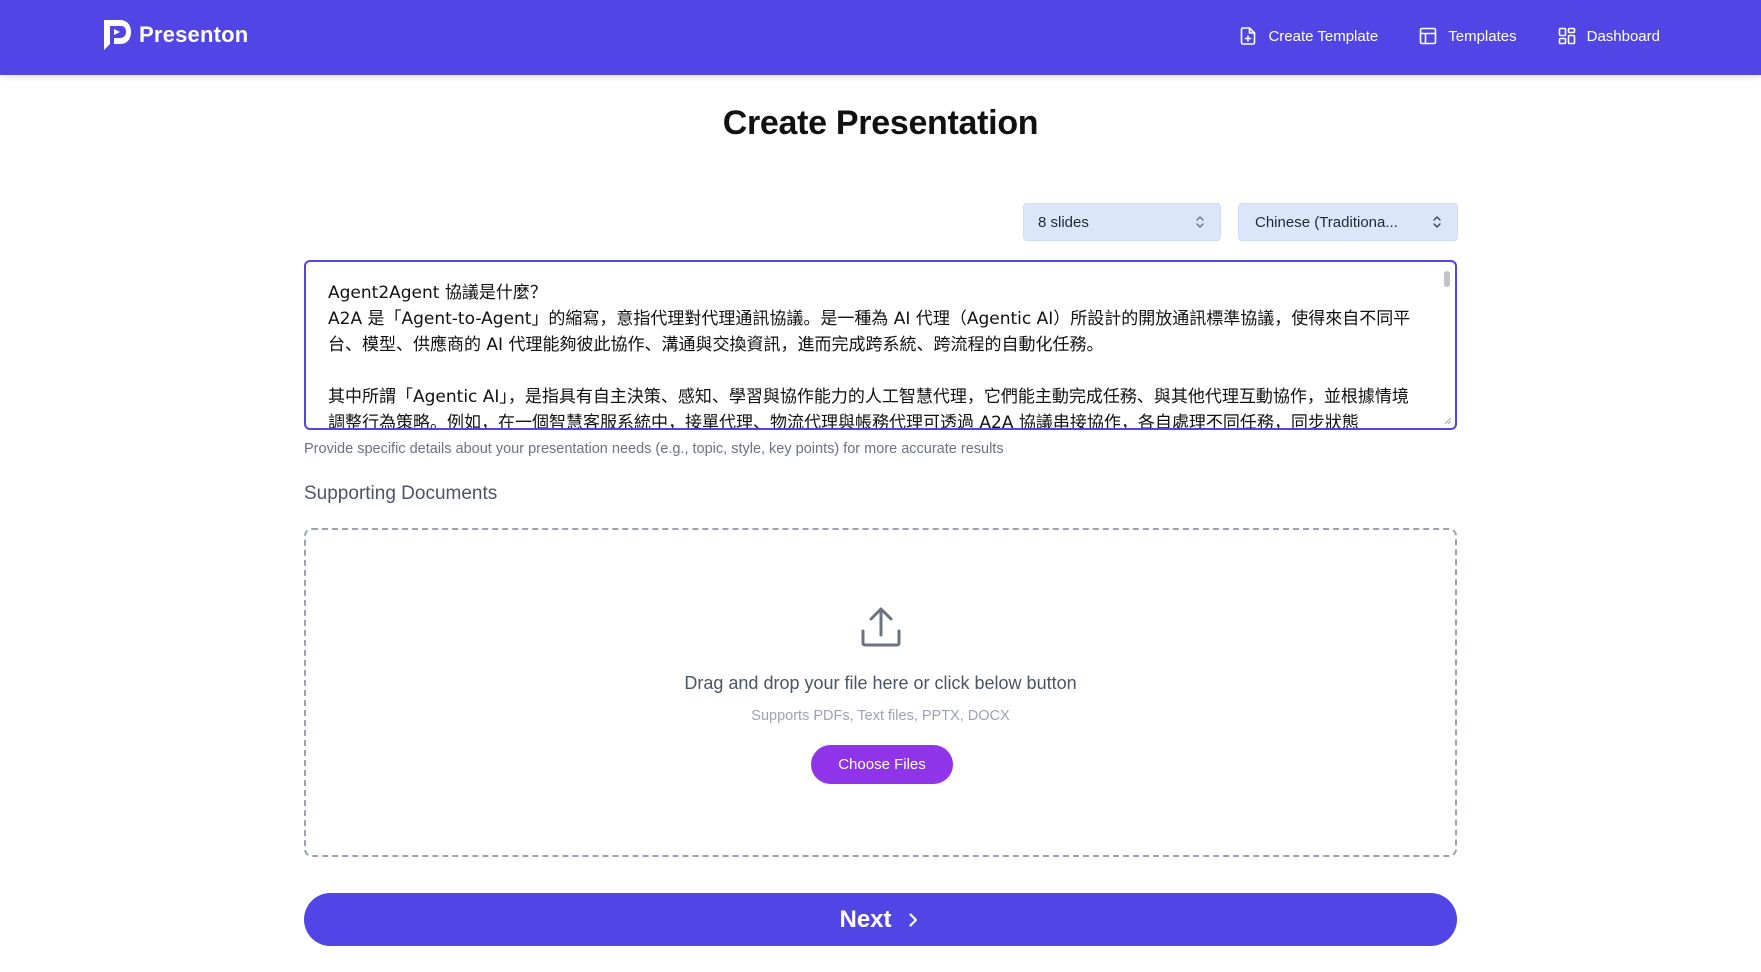 The image size is (1761, 972). I want to click on nav-templates: Templates, so click(1467, 36).